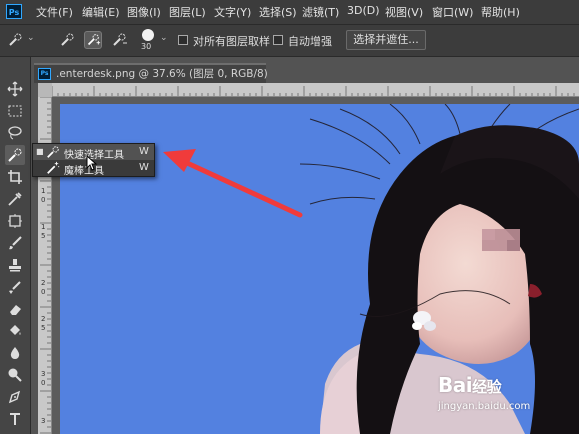 This screenshot has width=579, height=434. I want to click on watermark-url: jingyan.baidu.com, so click(484, 406).